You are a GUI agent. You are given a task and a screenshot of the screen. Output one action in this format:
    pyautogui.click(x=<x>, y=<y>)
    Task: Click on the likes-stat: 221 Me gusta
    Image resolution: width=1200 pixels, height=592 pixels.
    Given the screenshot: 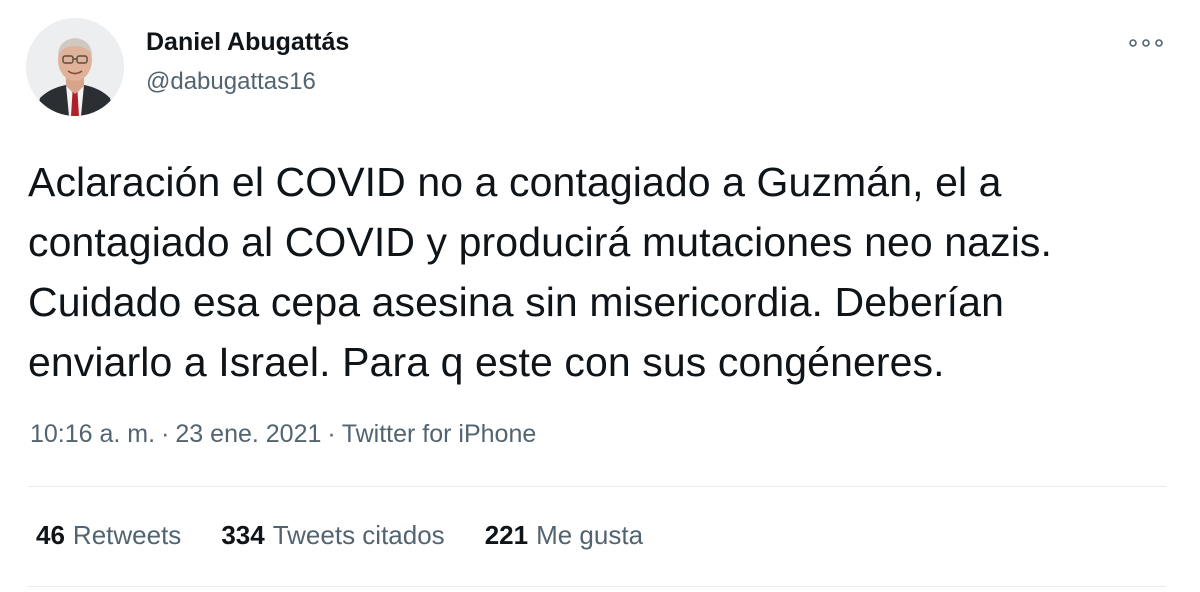 What is the action you would take?
    pyautogui.click(x=564, y=535)
    